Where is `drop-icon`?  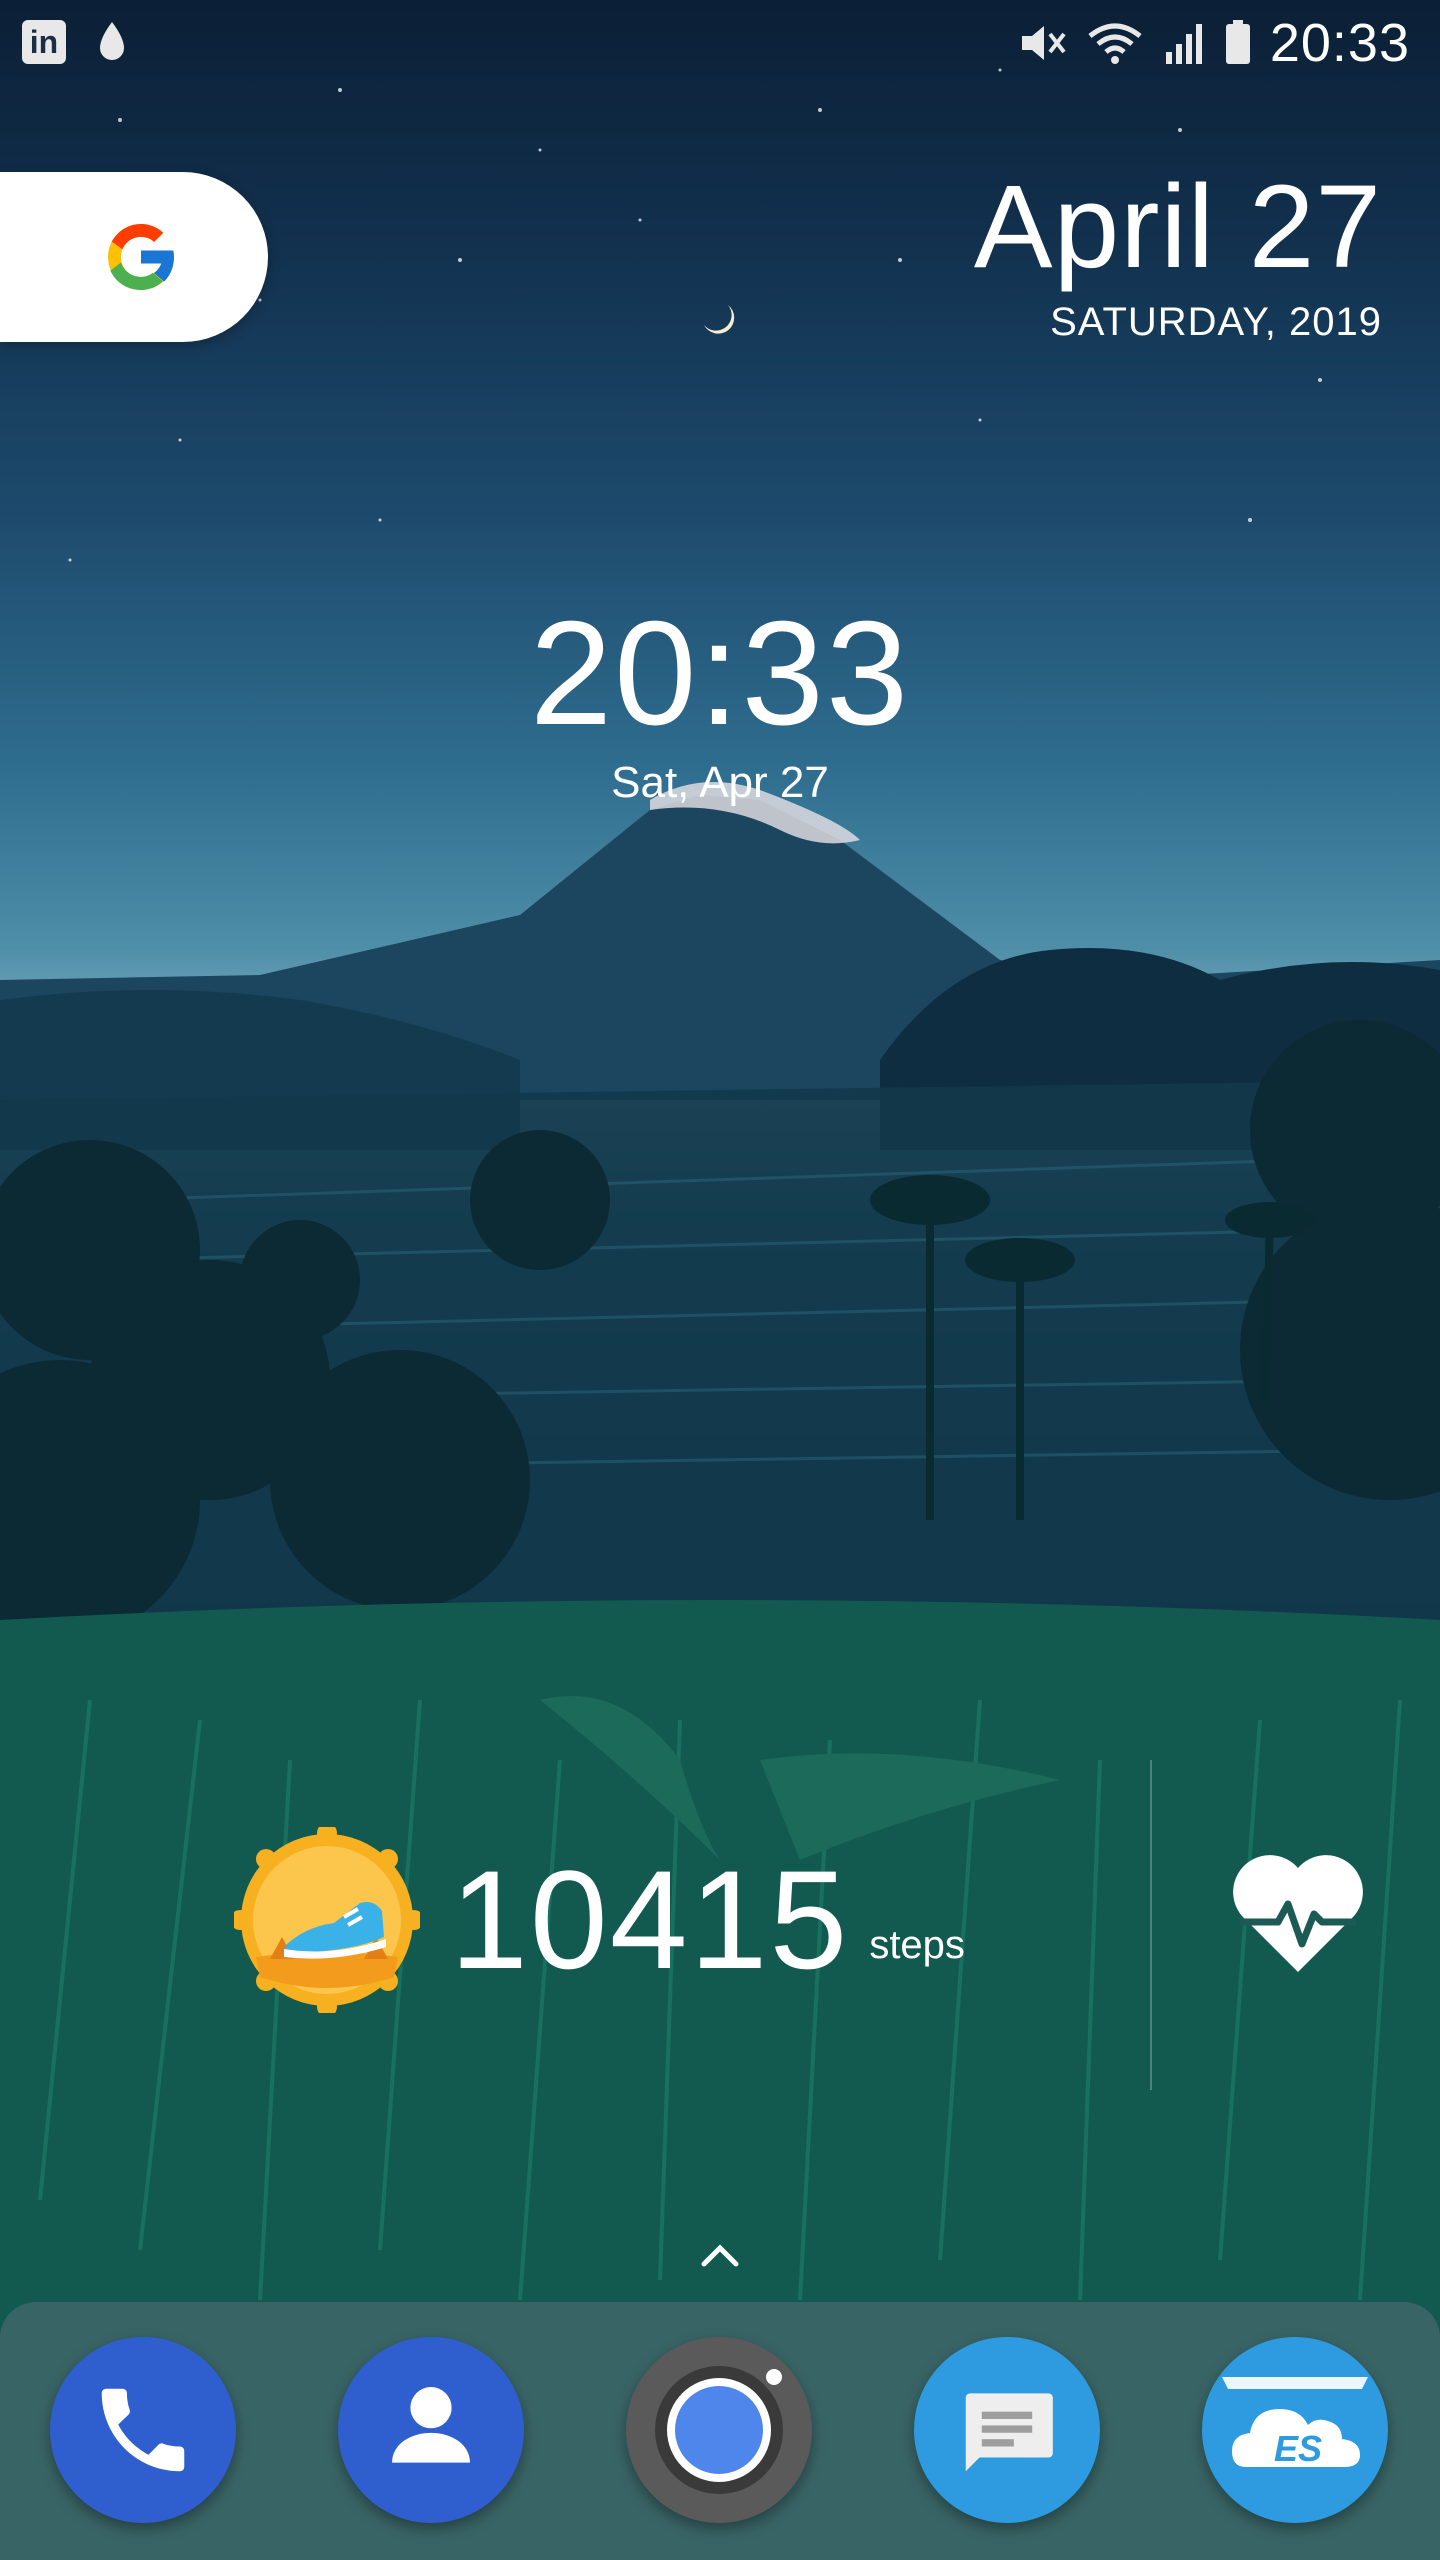 drop-icon is located at coordinates (112, 41).